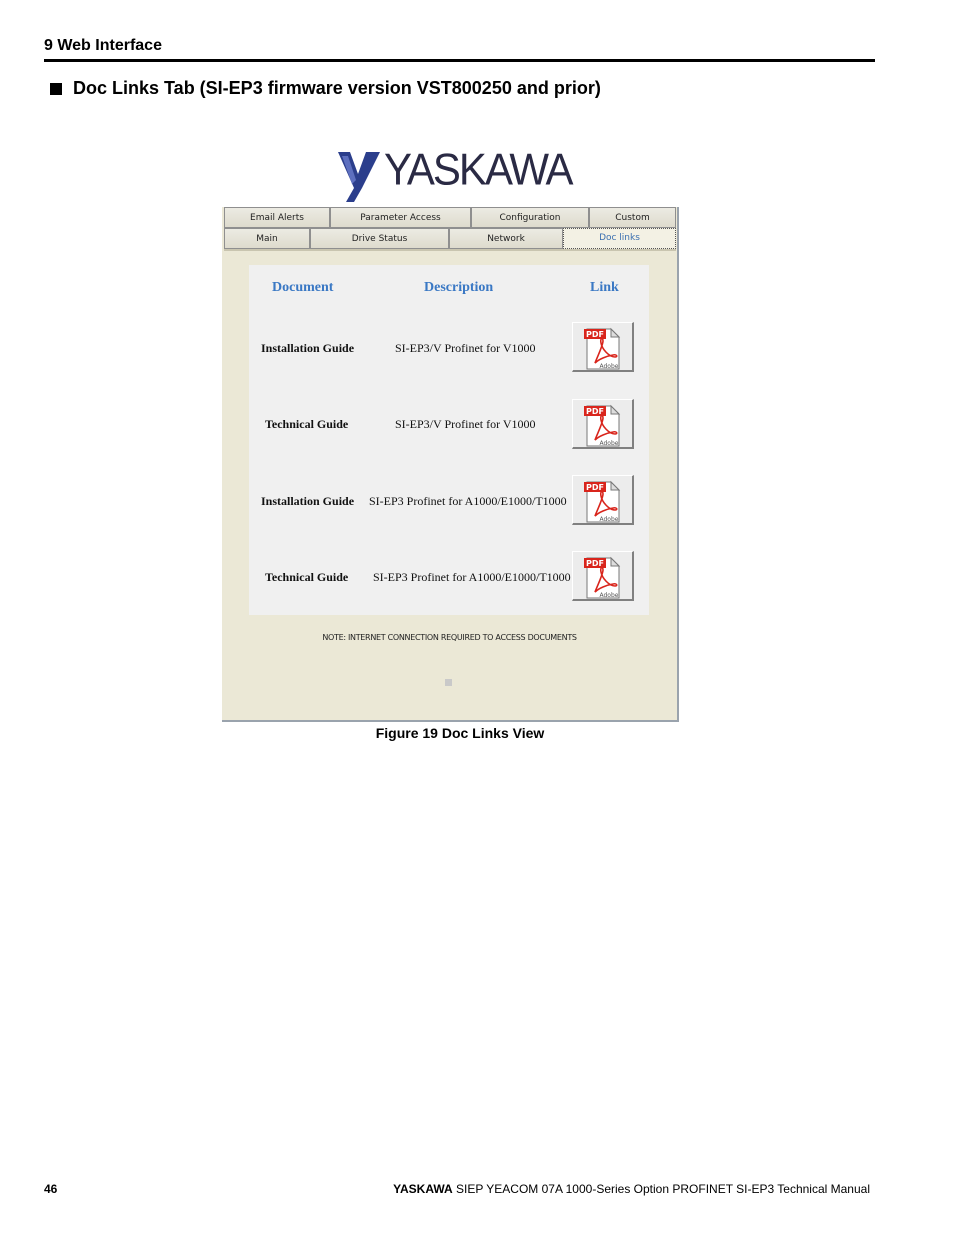 The width and height of the screenshot is (954, 1235). What do you see at coordinates (359, 177) in the screenshot?
I see `yaskawa-mark-icon` at bounding box center [359, 177].